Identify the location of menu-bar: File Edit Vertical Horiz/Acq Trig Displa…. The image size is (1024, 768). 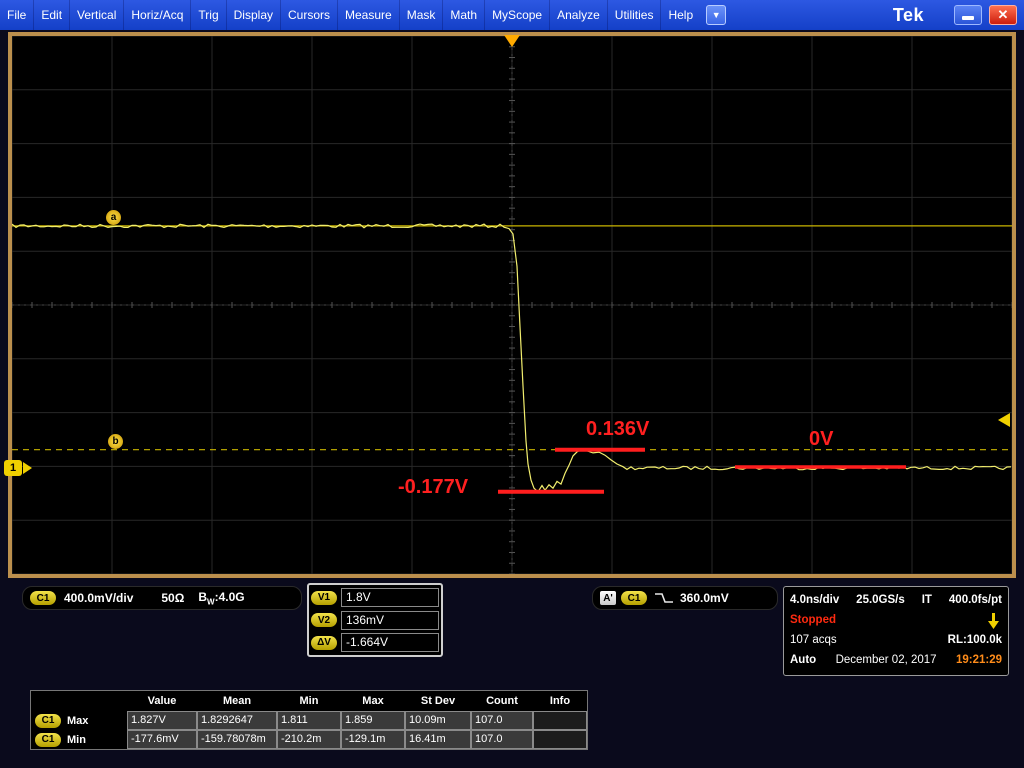
(512, 15).